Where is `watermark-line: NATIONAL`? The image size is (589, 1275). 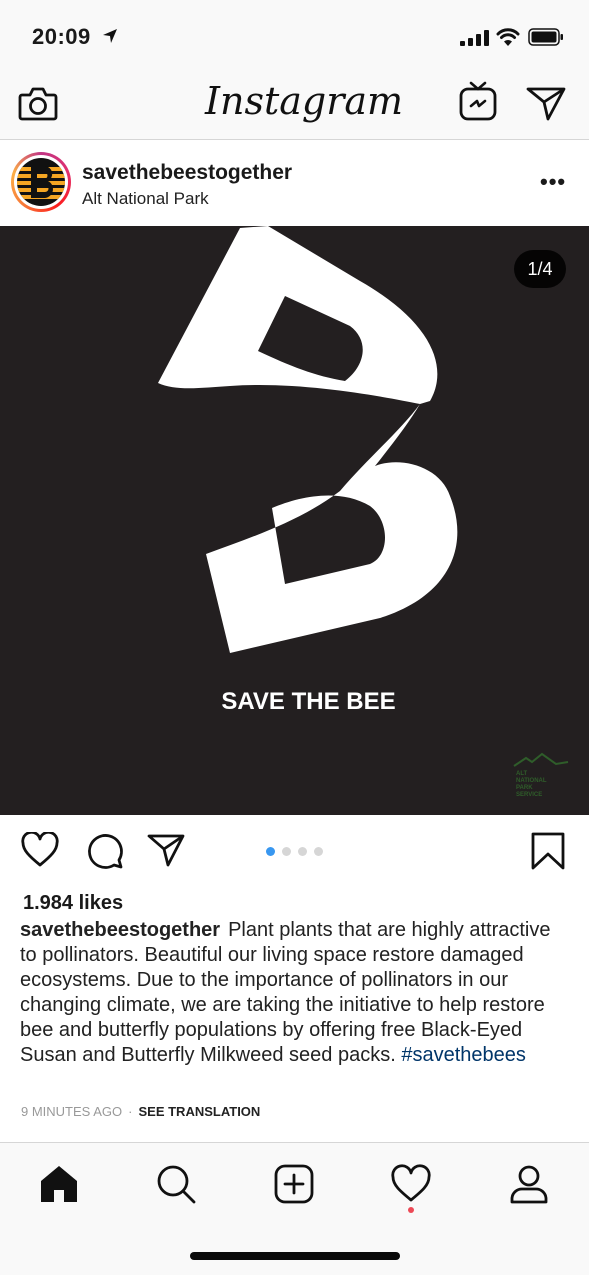 watermark-line: NATIONAL is located at coordinates (531, 781).